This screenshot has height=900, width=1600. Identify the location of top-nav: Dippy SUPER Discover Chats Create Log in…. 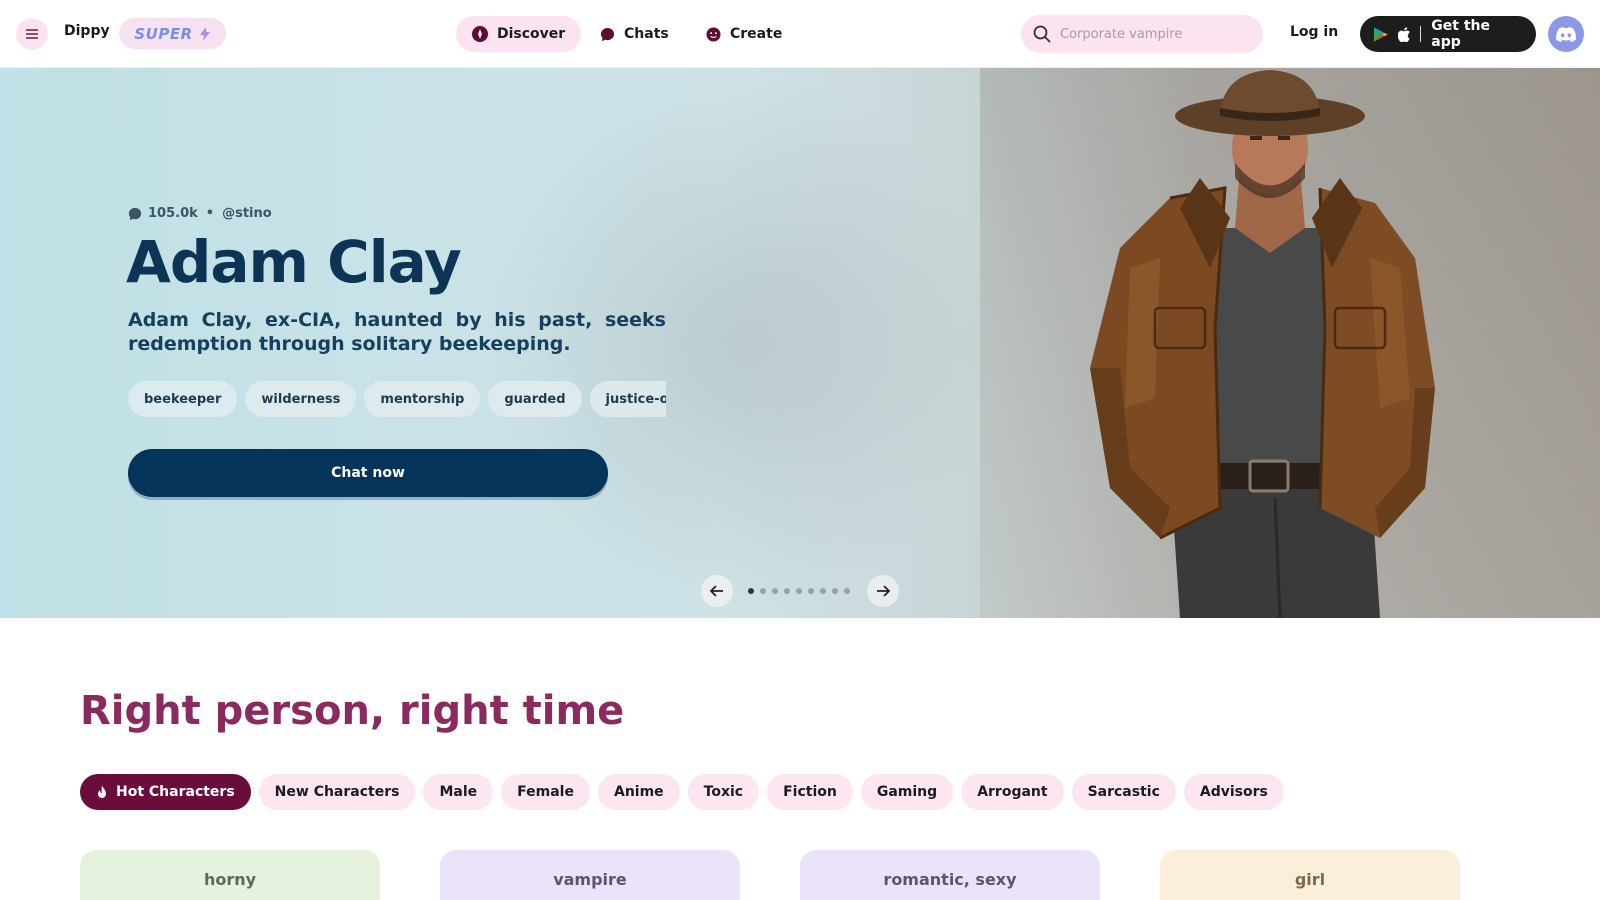
(800, 34).